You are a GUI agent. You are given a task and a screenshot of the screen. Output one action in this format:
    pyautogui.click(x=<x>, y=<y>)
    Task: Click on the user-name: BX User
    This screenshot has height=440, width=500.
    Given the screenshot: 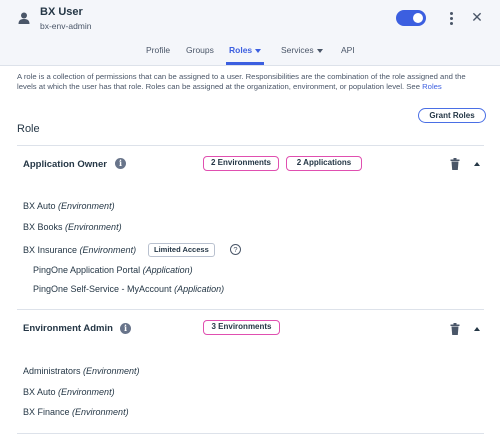 What is the action you would take?
    pyautogui.click(x=61, y=12)
    